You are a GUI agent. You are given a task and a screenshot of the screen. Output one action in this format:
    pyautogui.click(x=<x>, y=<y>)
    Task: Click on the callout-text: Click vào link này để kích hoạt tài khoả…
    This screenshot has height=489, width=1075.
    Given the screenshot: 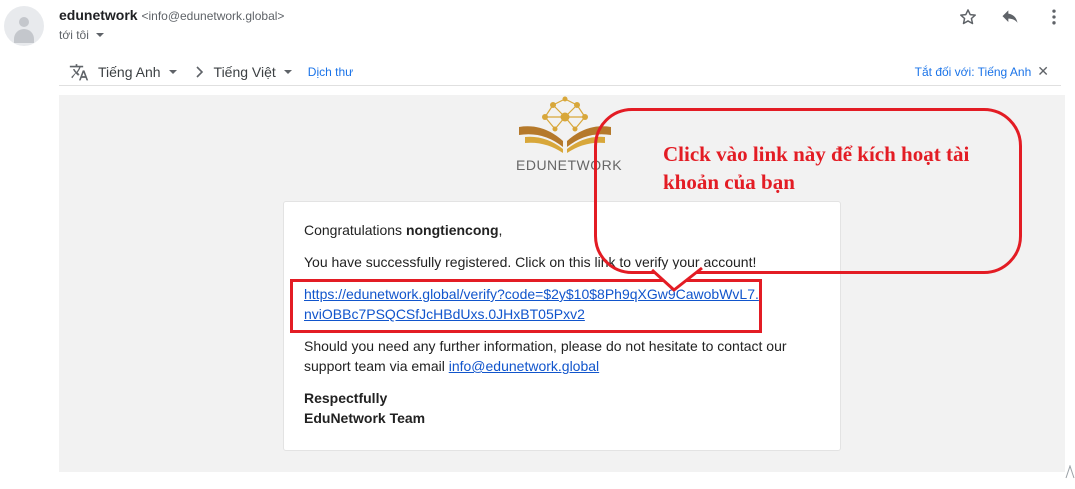 What is the action you would take?
    pyautogui.click(x=816, y=168)
    